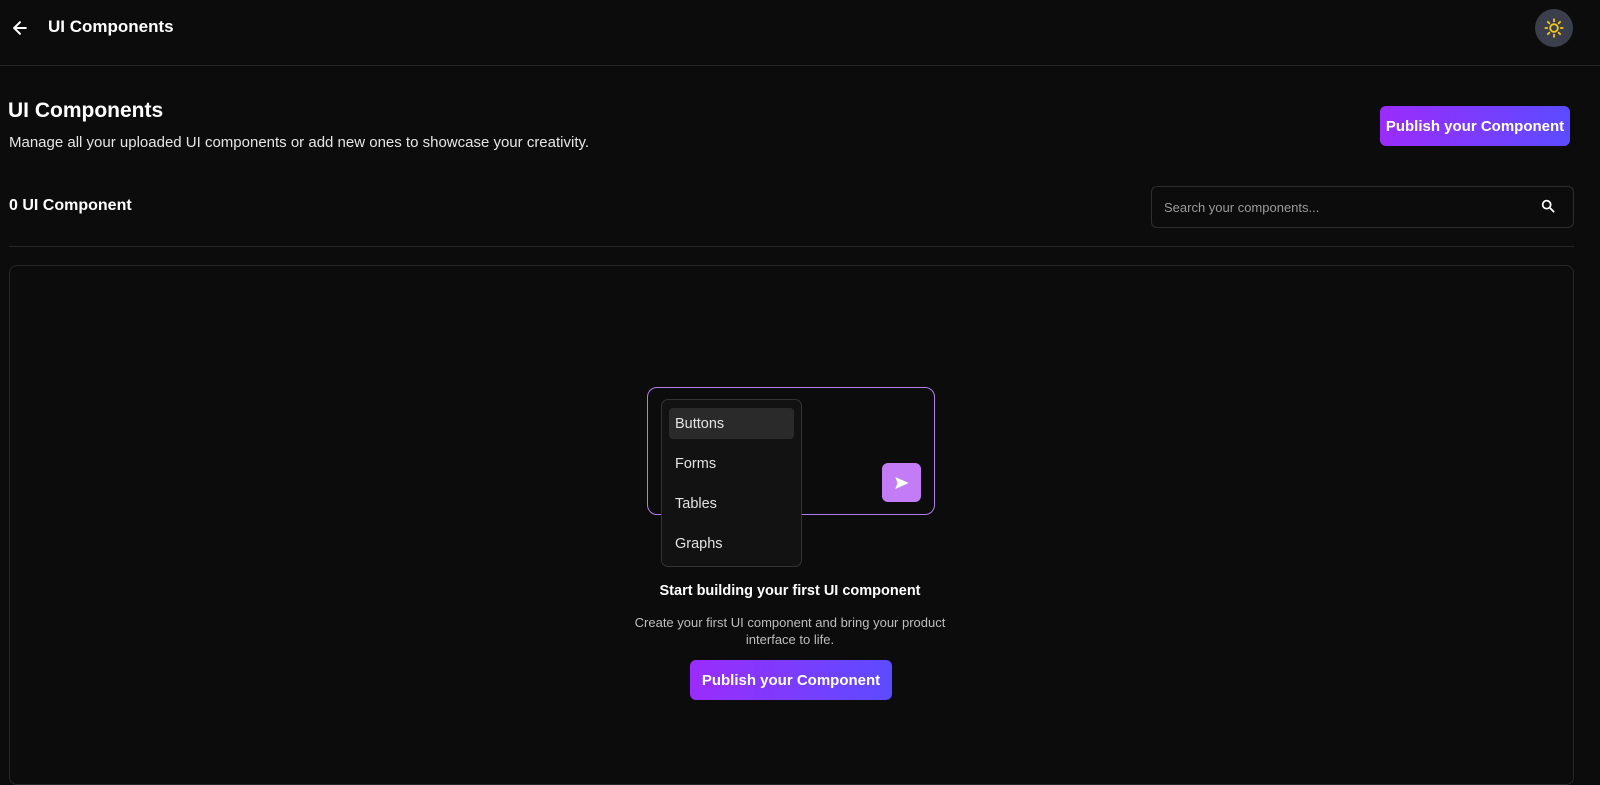 Image resolution: width=1600 pixels, height=785 pixels. I want to click on empty-state-publish-button: Publish your Component, so click(791, 680).